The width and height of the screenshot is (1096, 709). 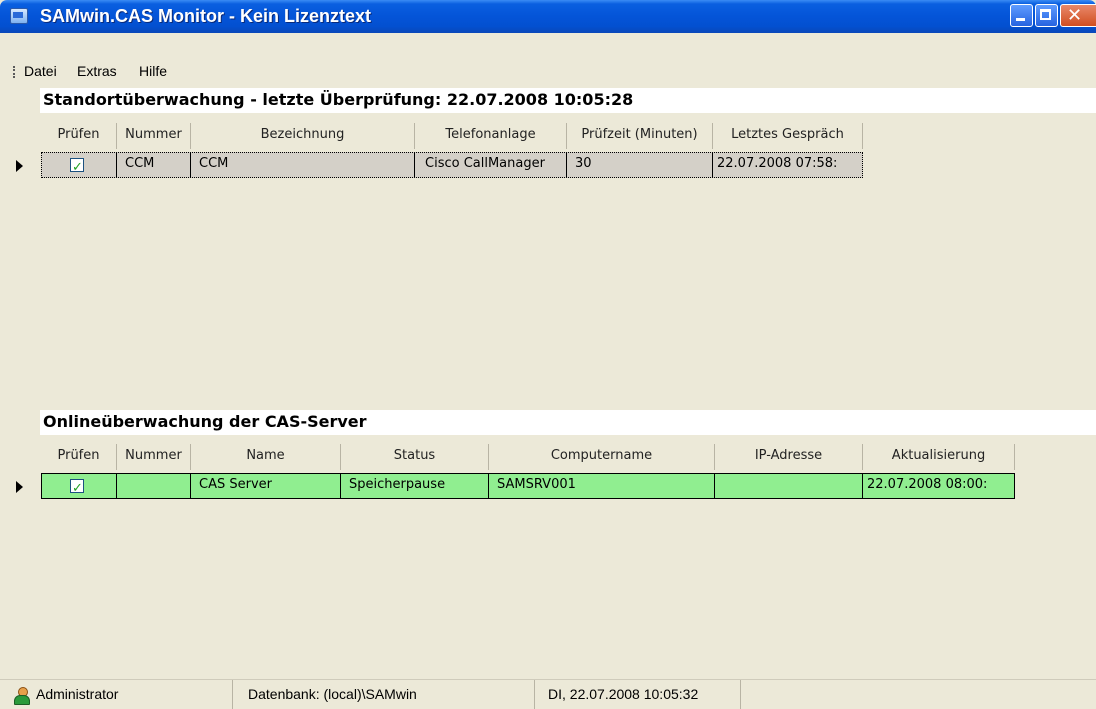 What do you see at coordinates (77, 694) in the screenshot?
I see `status-user: Administrator` at bounding box center [77, 694].